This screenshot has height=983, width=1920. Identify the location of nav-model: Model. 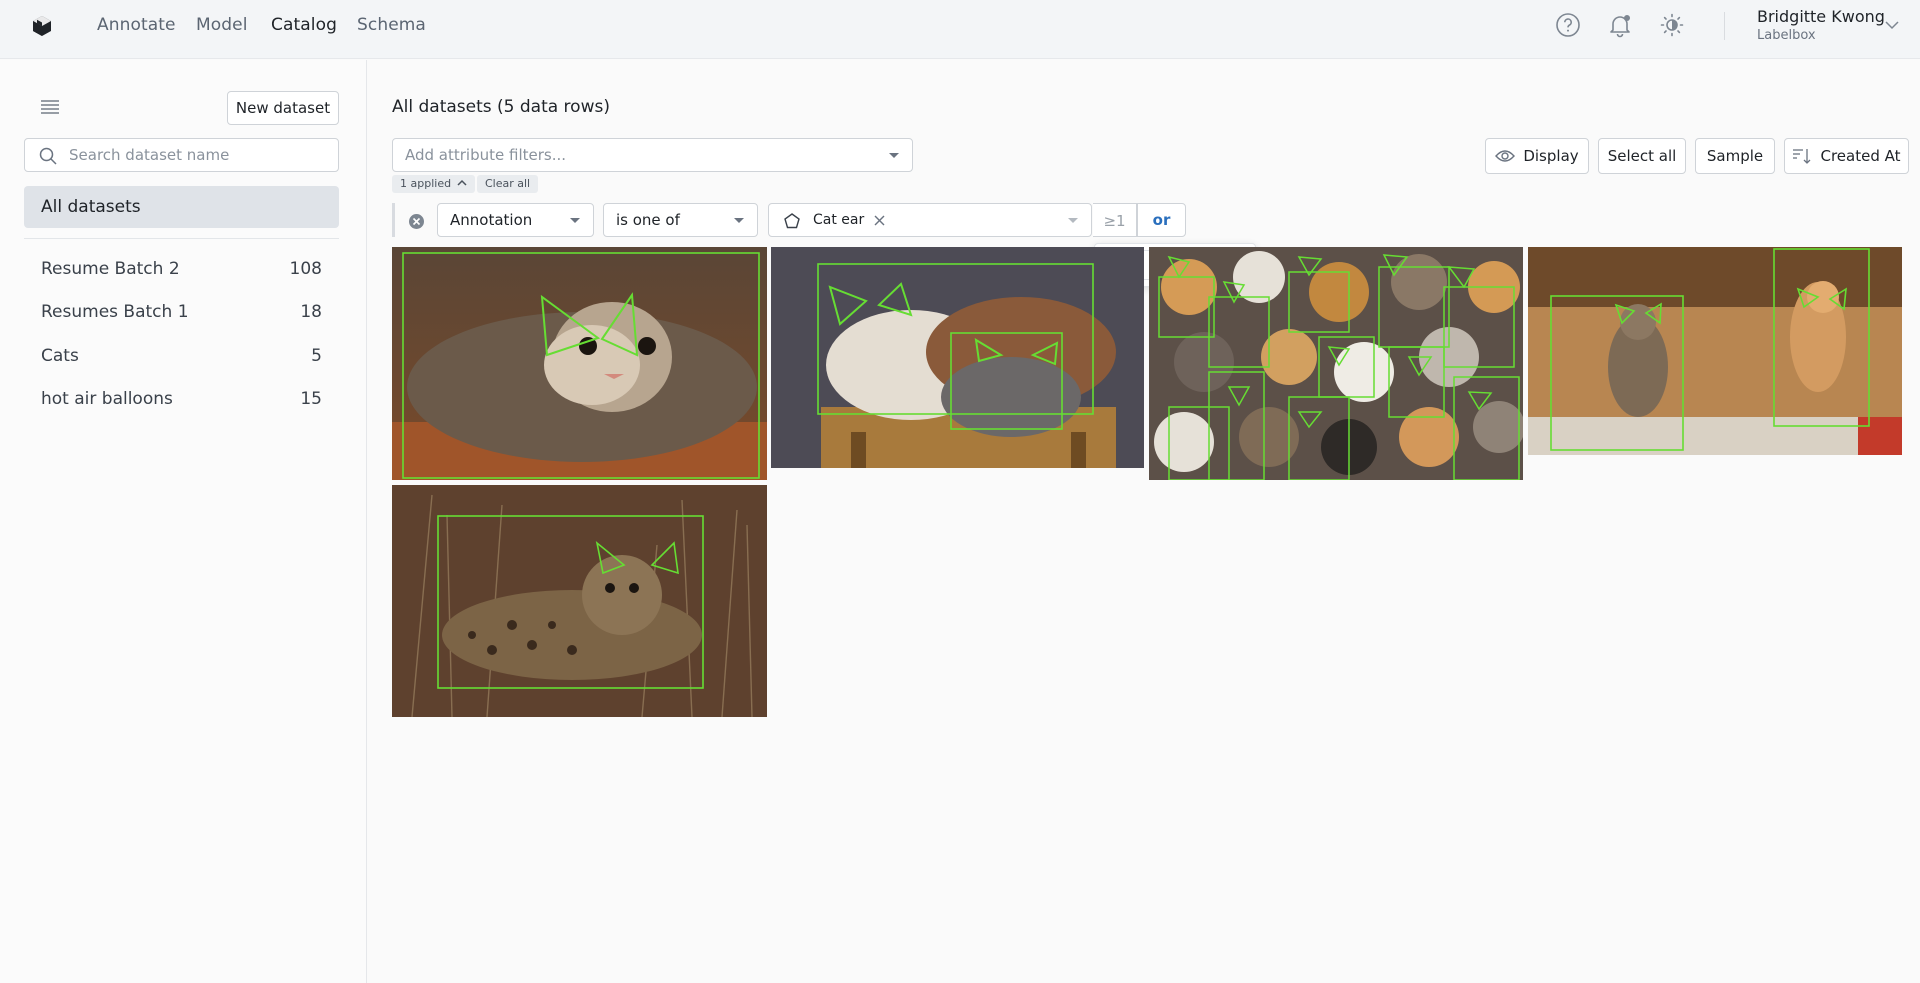
(222, 25).